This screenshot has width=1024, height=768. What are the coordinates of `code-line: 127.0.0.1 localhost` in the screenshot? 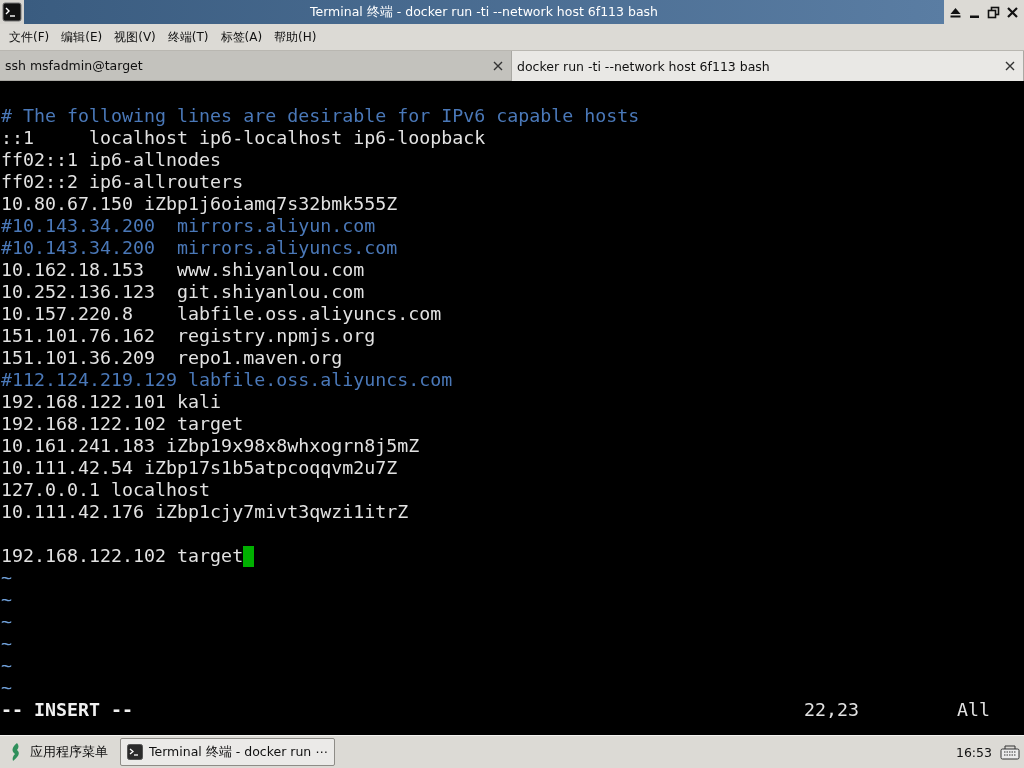 It's located at (106, 490).